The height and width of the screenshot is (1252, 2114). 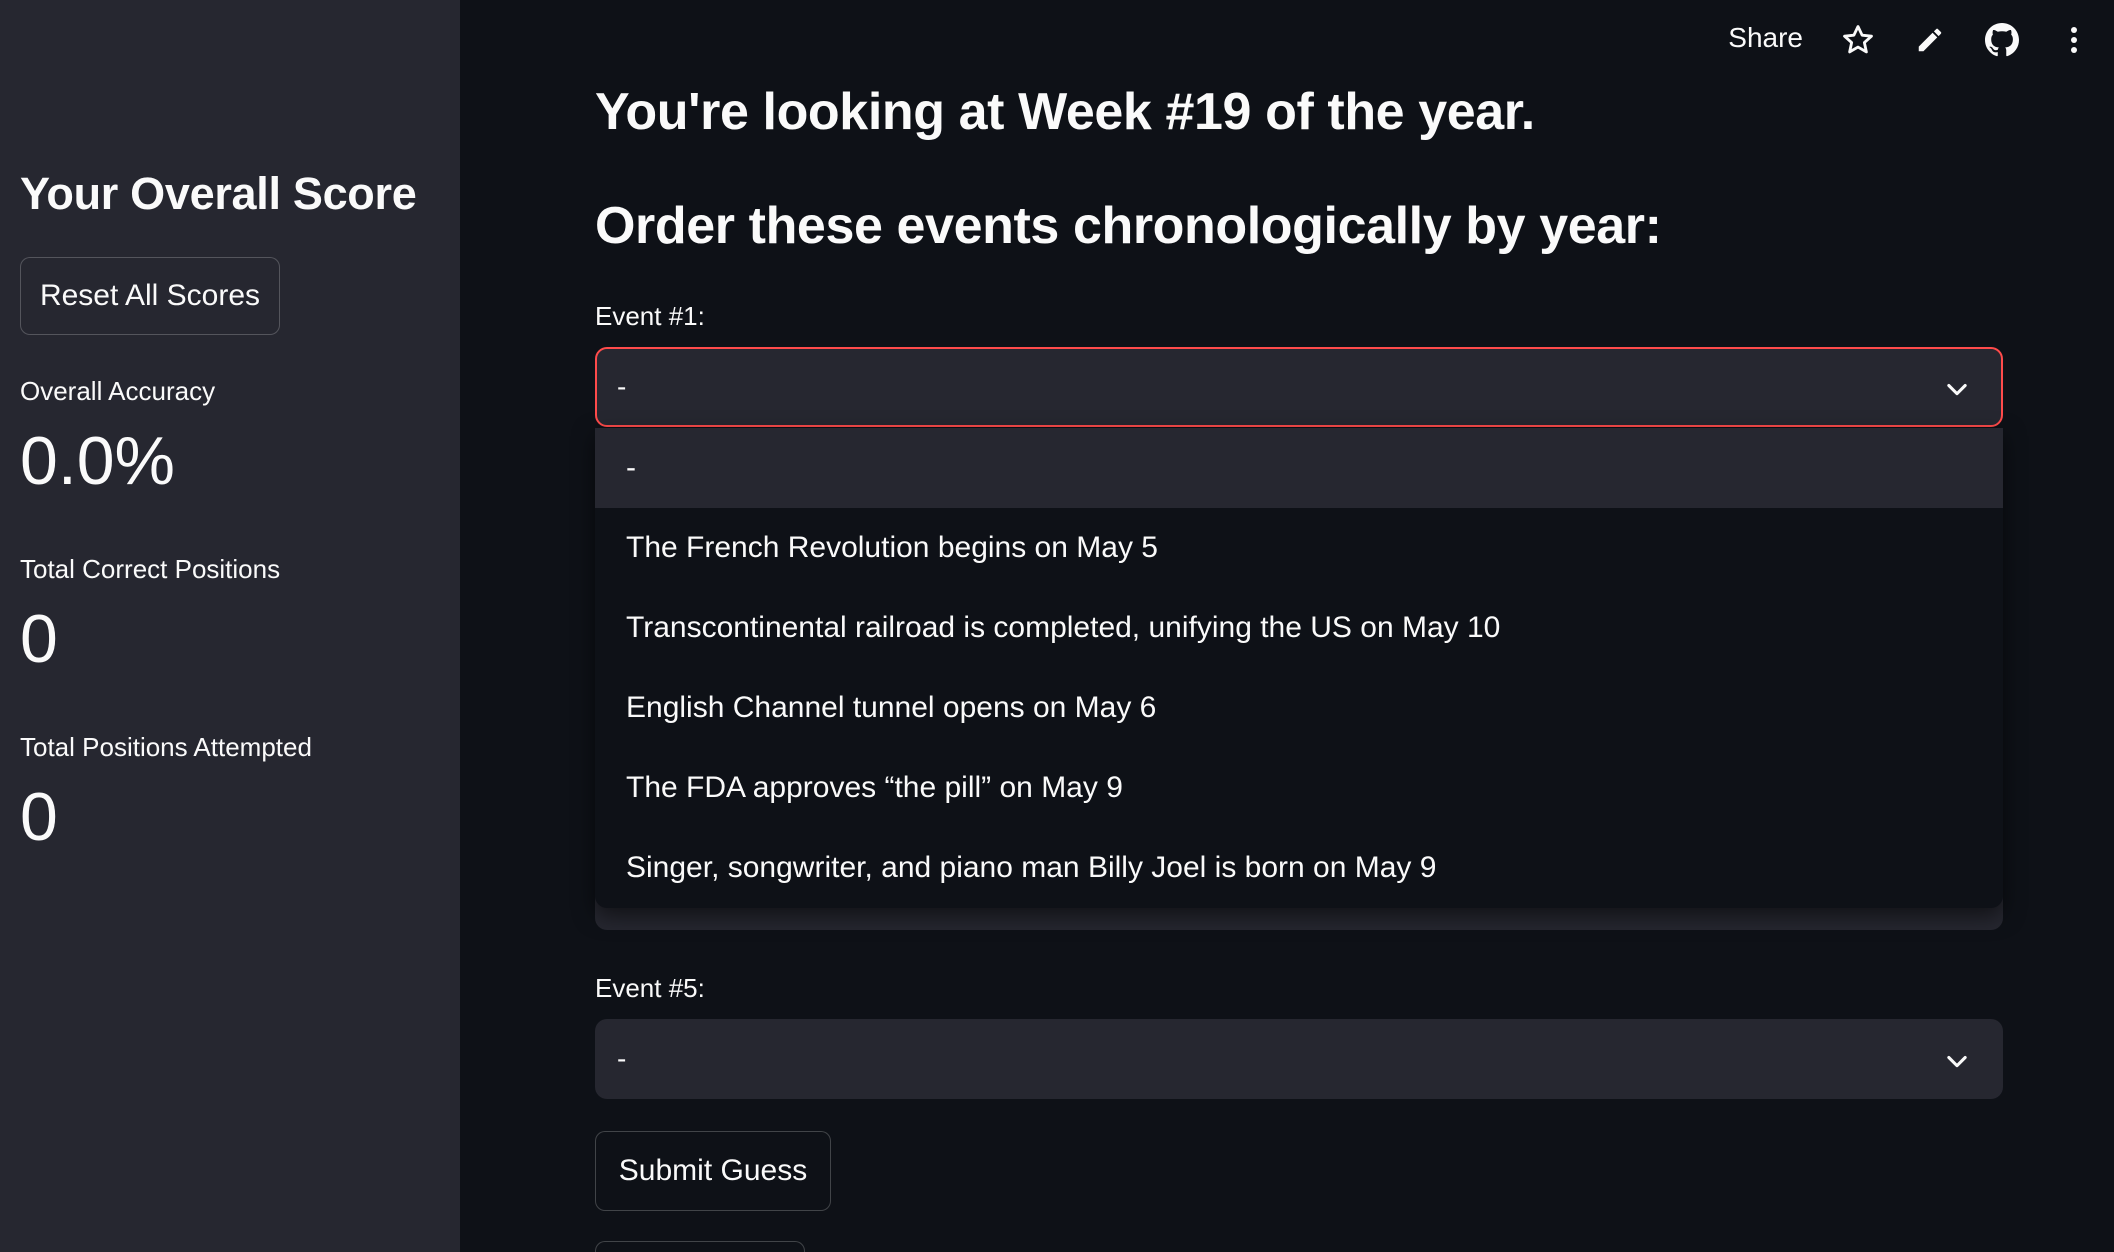 What do you see at coordinates (1299, 708) in the screenshot?
I see `dropdown-option: English Channel tunnel opens on May 6` at bounding box center [1299, 708].